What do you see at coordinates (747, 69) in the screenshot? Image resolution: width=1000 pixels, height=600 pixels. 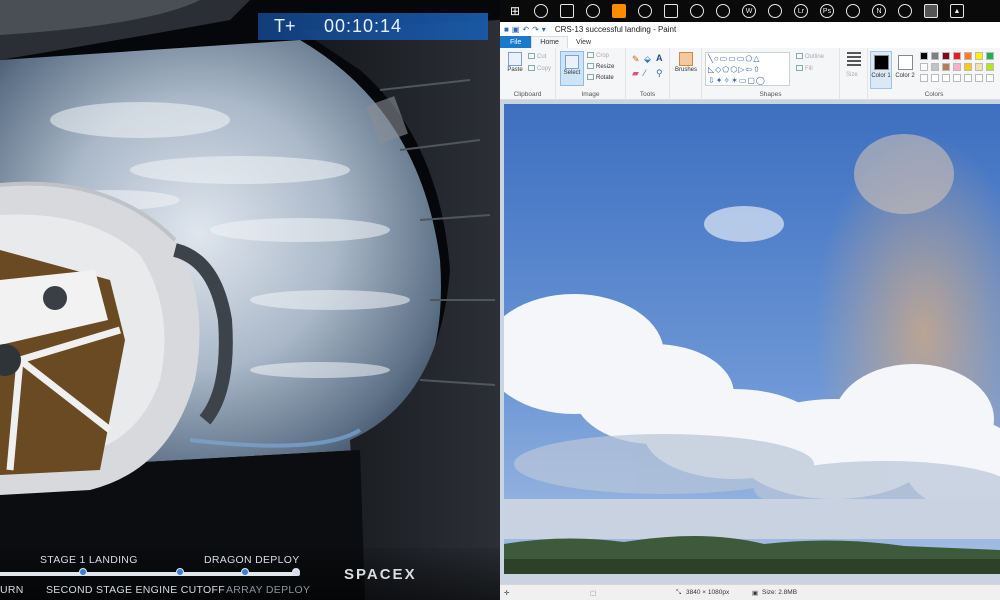 I see `shapes-gallery: ╲○▭▭▭⬠△ ◺◇⬠⬡▷⇦⇧ ⇩✦✧✶▭▢◯` at bounding box center [747, 69].